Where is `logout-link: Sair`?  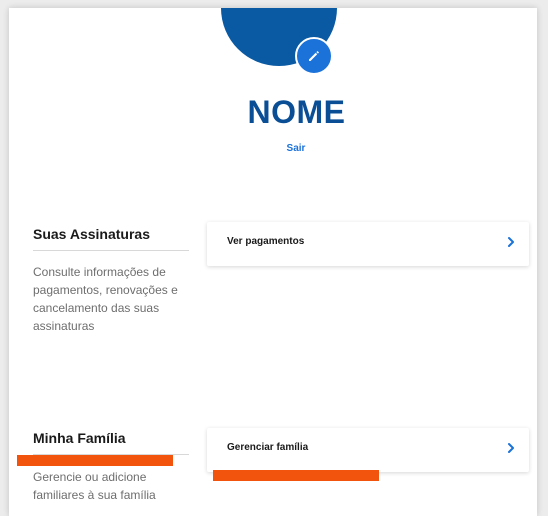 logout-link: Sair is located at coordinates (273, 148).